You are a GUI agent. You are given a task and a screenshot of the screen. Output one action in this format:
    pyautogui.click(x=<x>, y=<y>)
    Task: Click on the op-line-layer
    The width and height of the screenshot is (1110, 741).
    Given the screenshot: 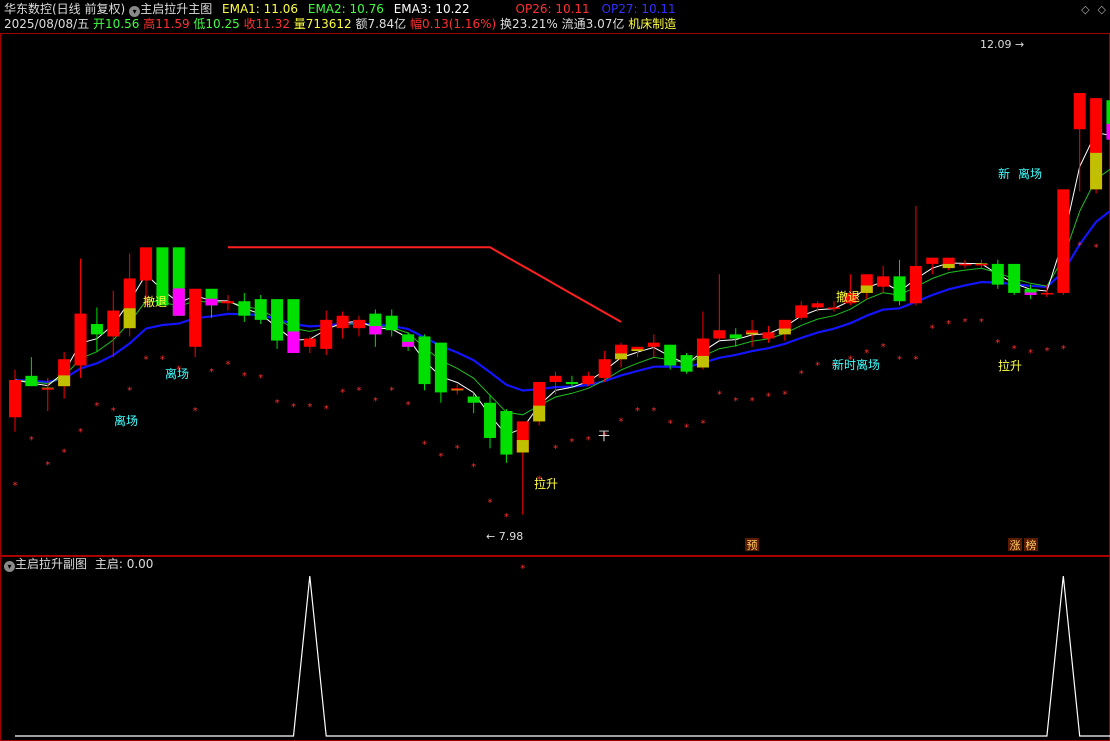 What is the action you would take?
    pyautogui.click(x=424, y=284)
    